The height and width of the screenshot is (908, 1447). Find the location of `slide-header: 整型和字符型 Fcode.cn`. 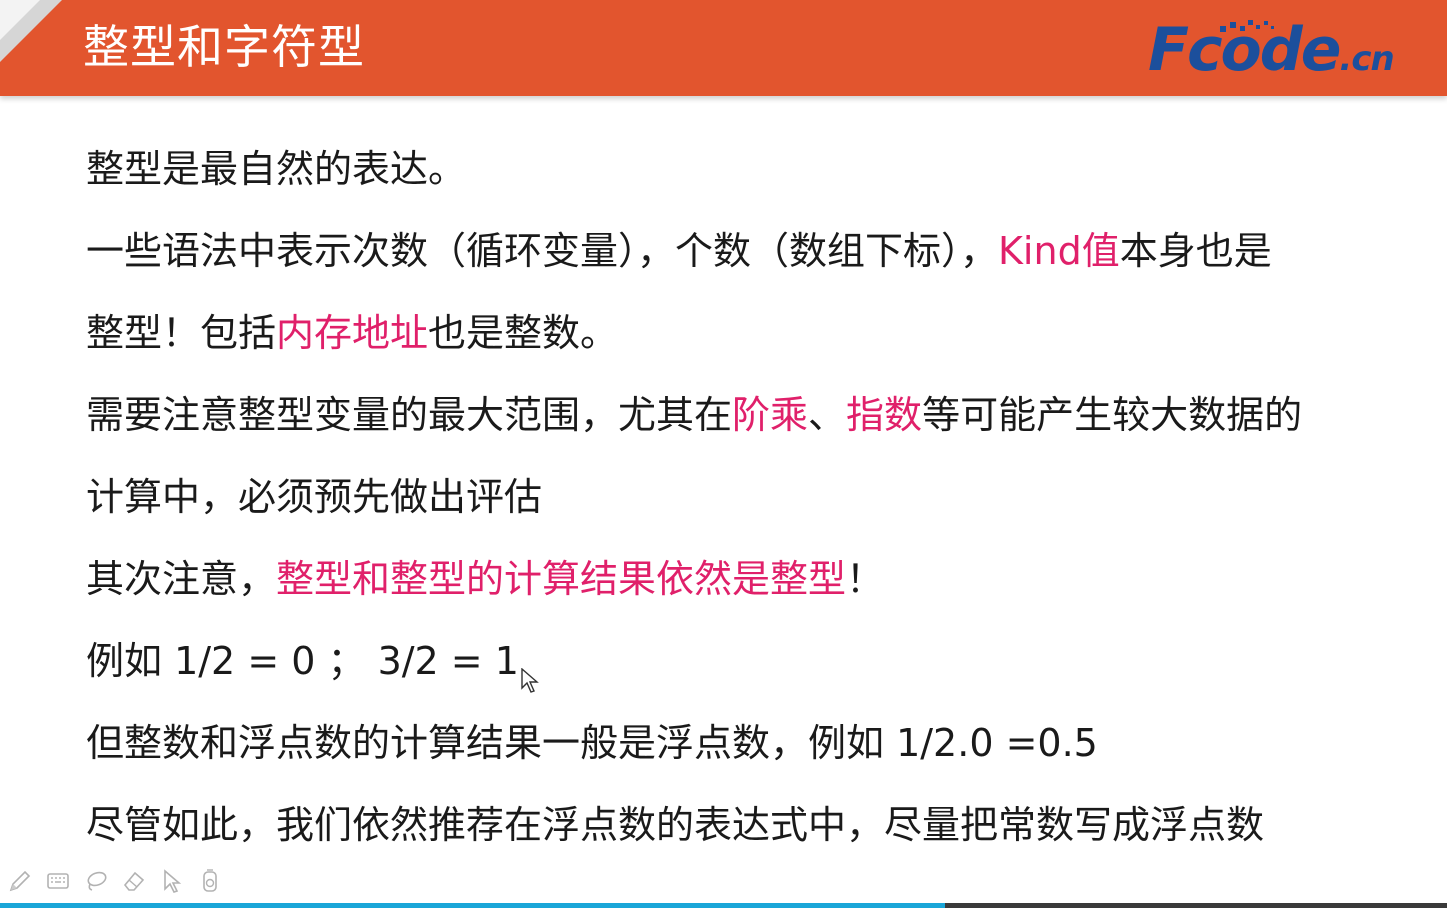

slide-header: 整型和字符型 Fcode.cn is located at coordinates (723, 48).